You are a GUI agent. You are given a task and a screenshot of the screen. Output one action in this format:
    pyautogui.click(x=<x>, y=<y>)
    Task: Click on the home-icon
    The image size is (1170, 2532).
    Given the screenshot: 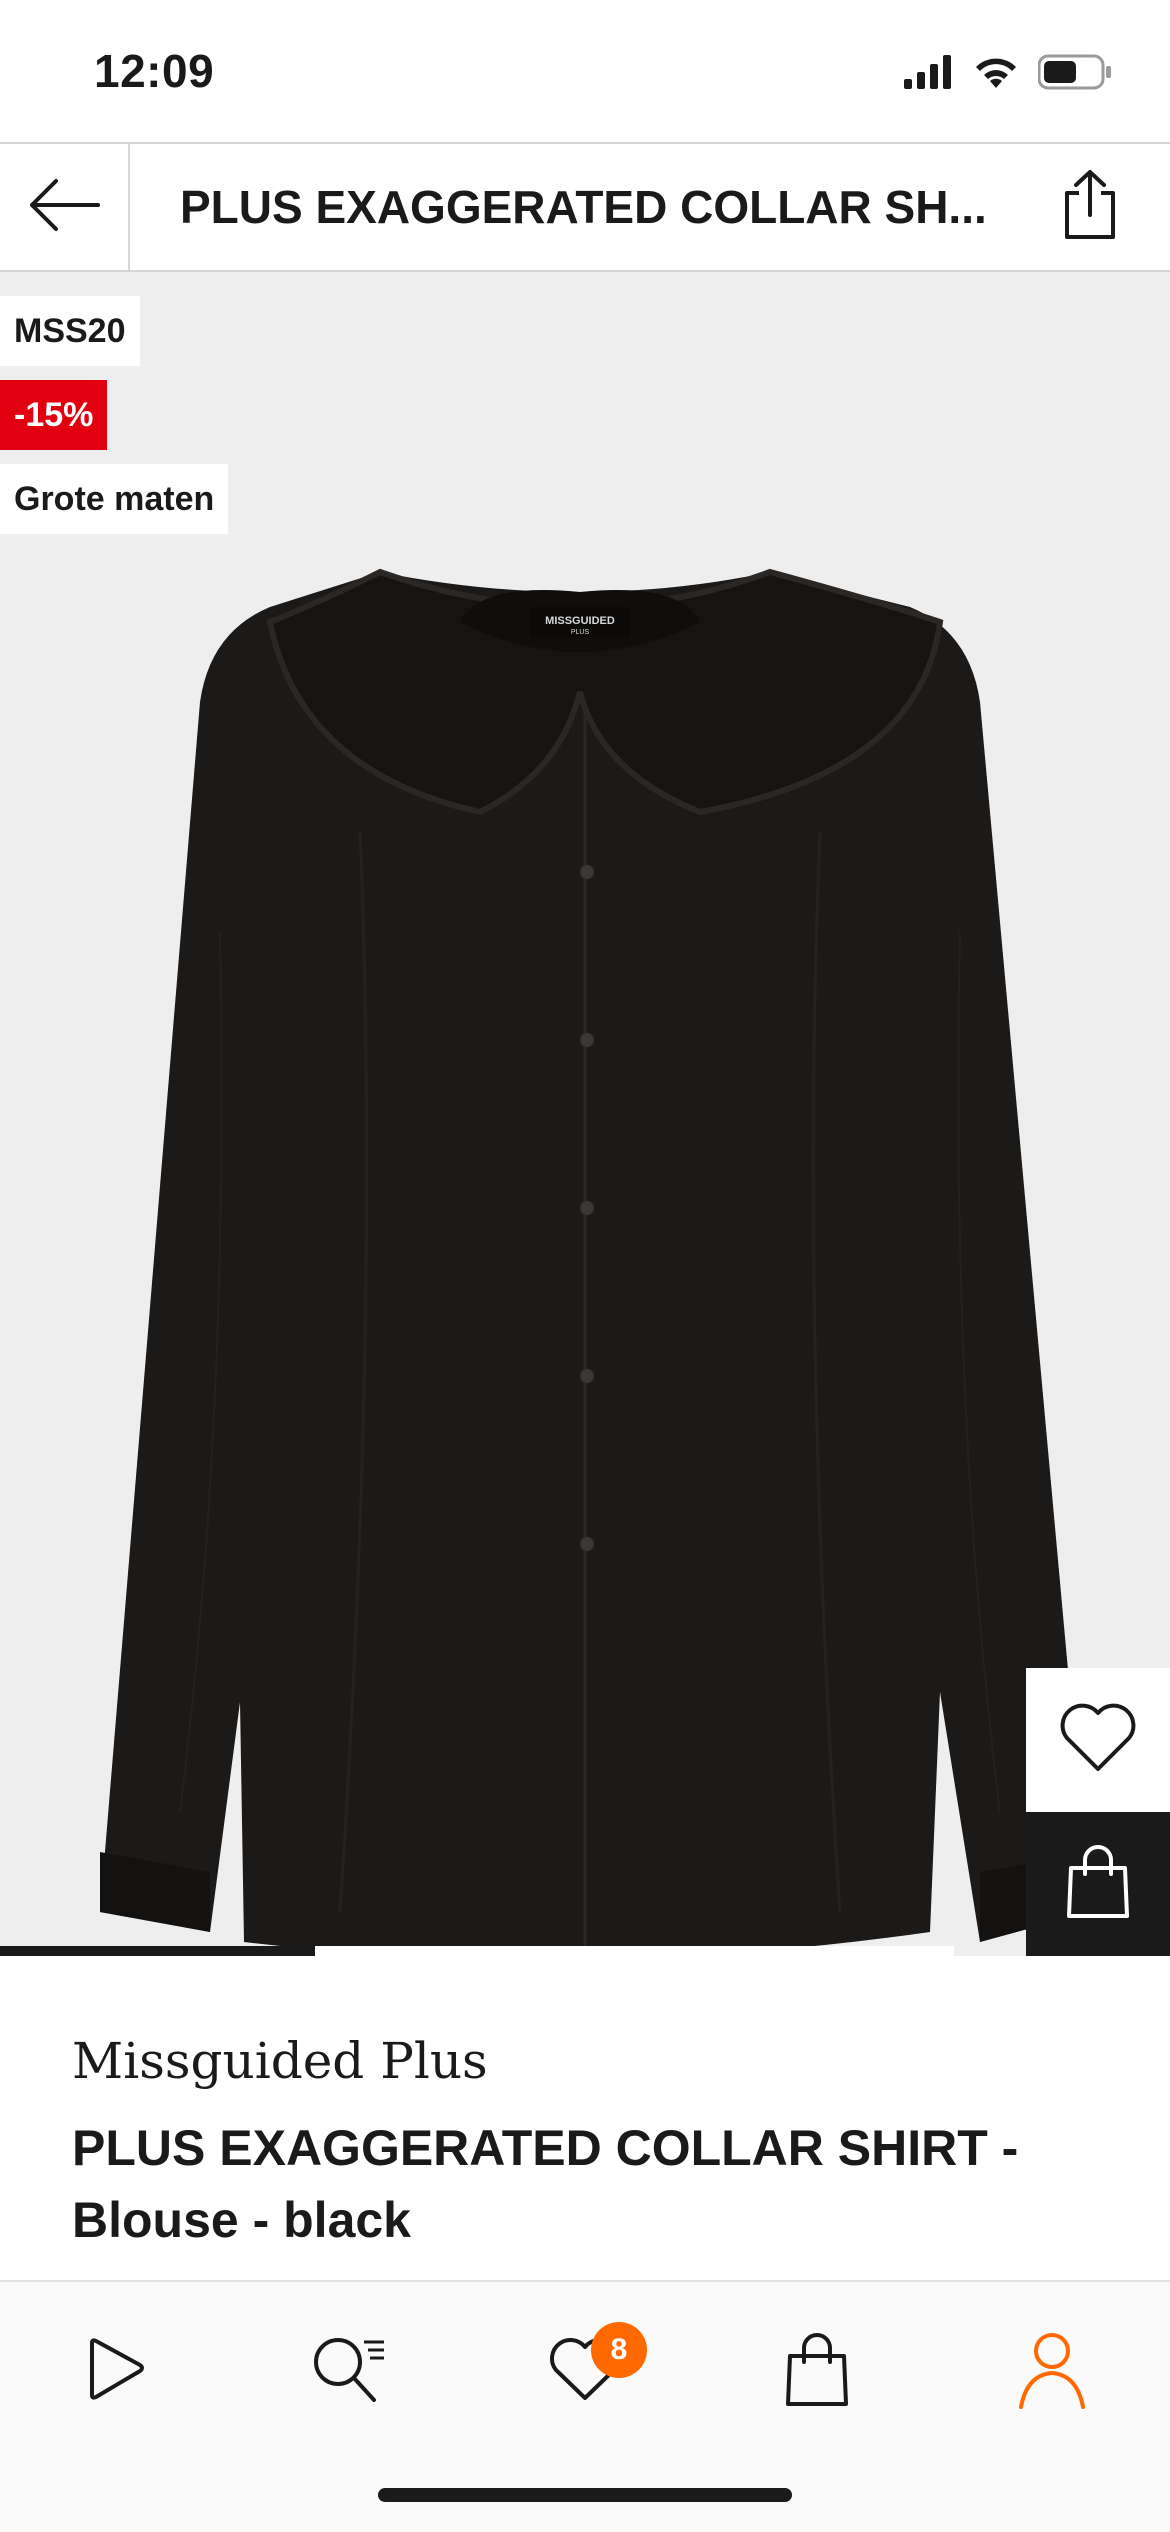 What is the action you would take?
    pyautogui.click(x=115, y=2372)
    